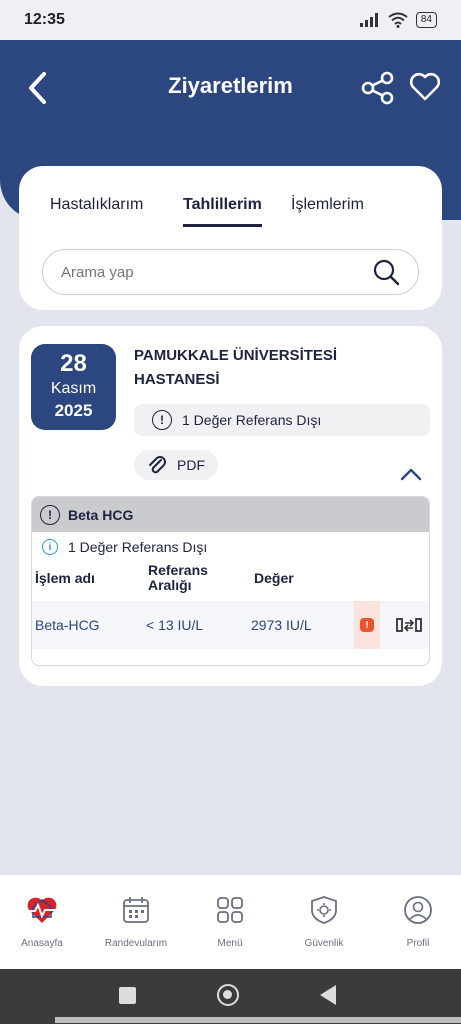 The height and width of the screenshot is (1024, 461). I want to click on nav-menu: Menü, so click(230, 922).